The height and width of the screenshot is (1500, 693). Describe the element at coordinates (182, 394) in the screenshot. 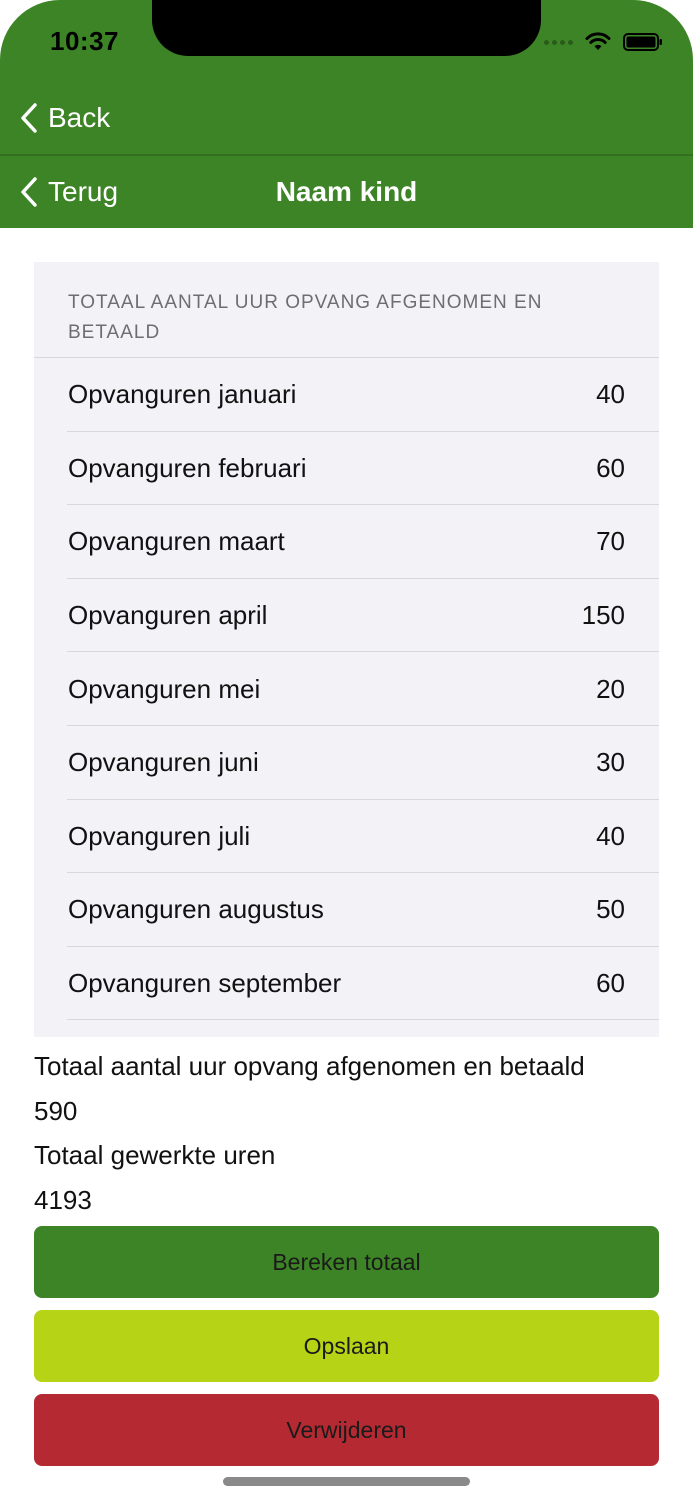

I see `row-label: Opvanguren januari` at that location.